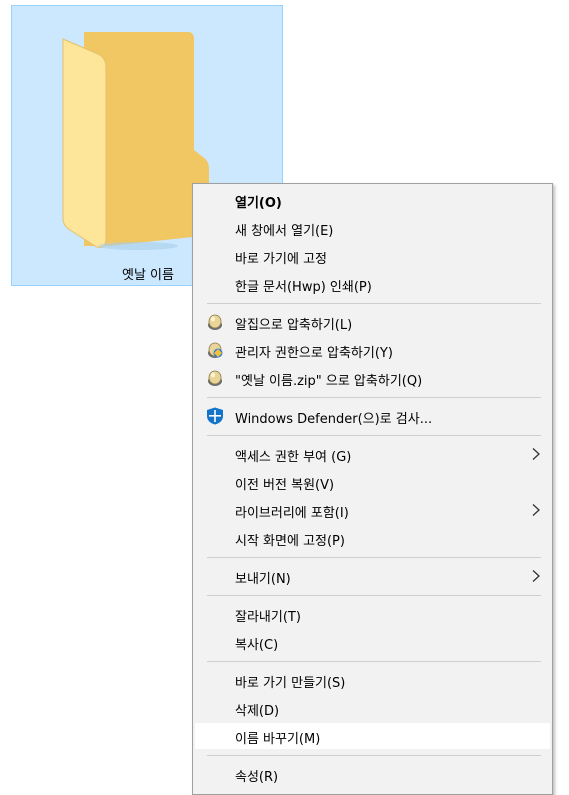 This screenshot has width=569, height=795. What do you see at coordinates (215, 416) in the screenshot?
I see `windows-defender-icon` at bounding box center [215, 416].